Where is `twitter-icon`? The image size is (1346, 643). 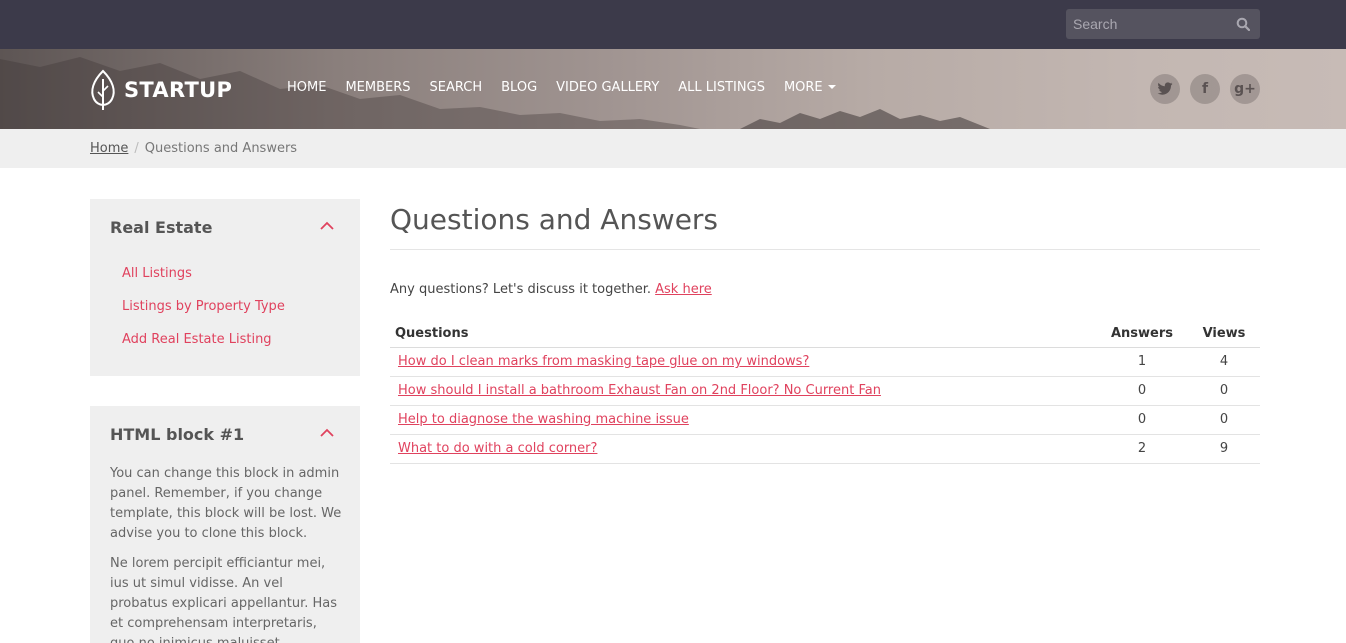 twitter-icon is located at coordinates (1165, 89).